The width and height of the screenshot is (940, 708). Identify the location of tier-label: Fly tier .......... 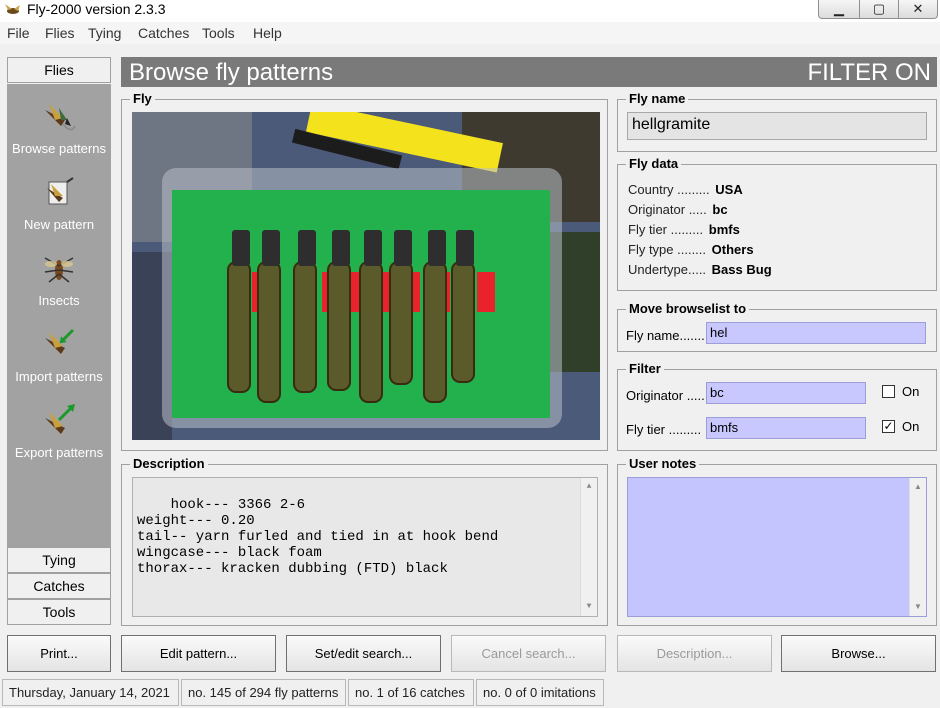
(666, 229).